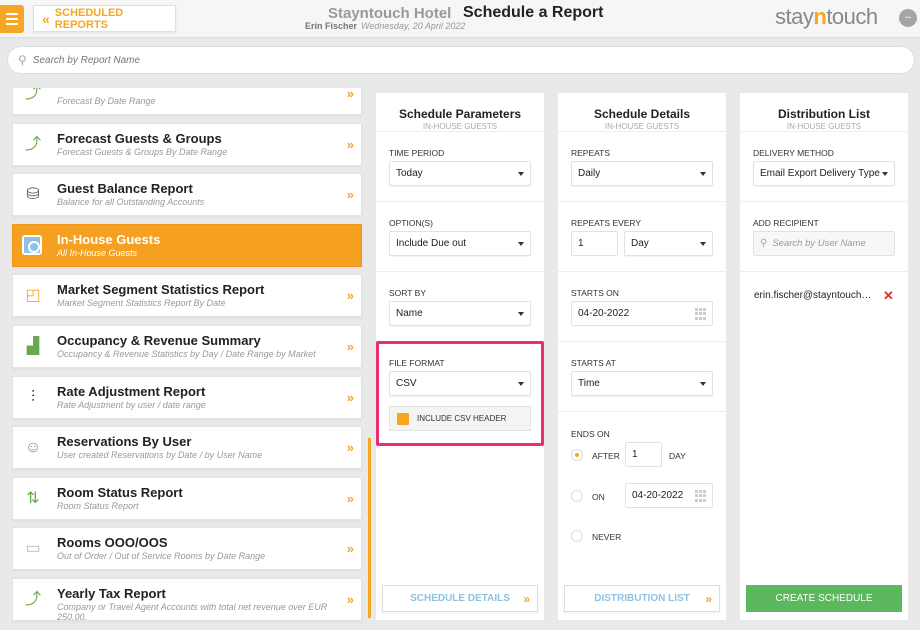 The image size is (920, 630). I want to click on report-description: All In-House Guests, so click(97, 252).